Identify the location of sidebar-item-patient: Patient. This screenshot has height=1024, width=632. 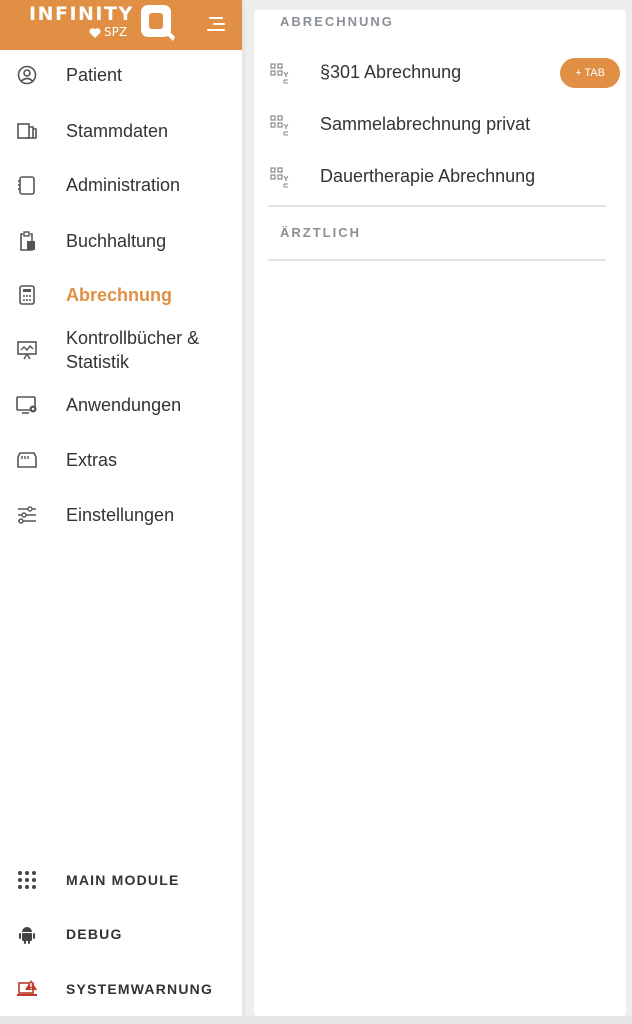
(121, 75).